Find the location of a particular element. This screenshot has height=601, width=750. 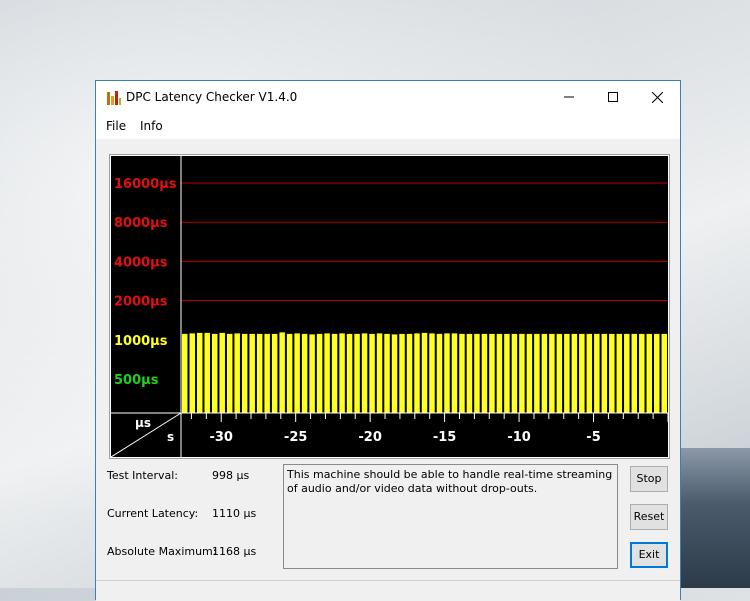

window-title: DPC Latency Checker V1.4.0 is located at coordinates (212, 97).